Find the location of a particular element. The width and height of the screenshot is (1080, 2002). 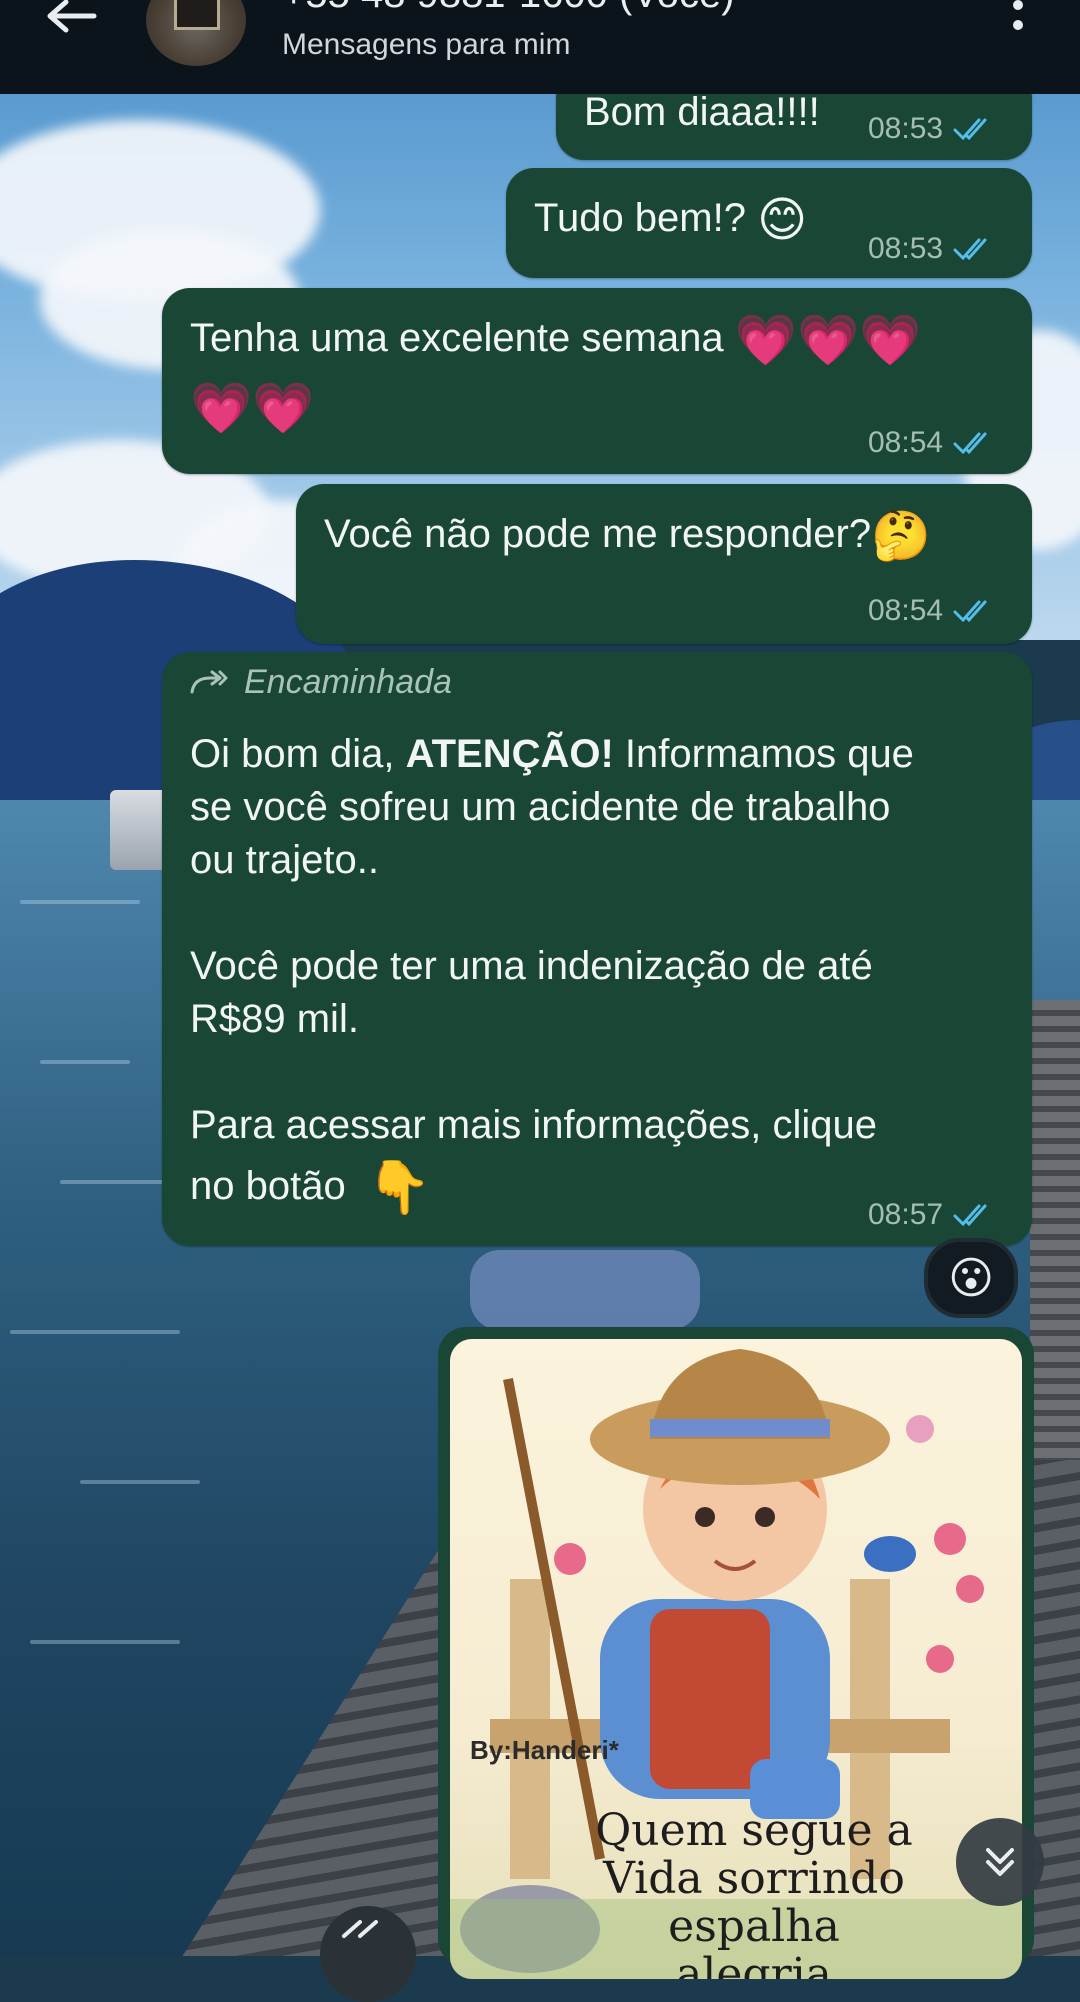

pink-heart-emoji: 💗💗 is located at coordinates (252, 407).